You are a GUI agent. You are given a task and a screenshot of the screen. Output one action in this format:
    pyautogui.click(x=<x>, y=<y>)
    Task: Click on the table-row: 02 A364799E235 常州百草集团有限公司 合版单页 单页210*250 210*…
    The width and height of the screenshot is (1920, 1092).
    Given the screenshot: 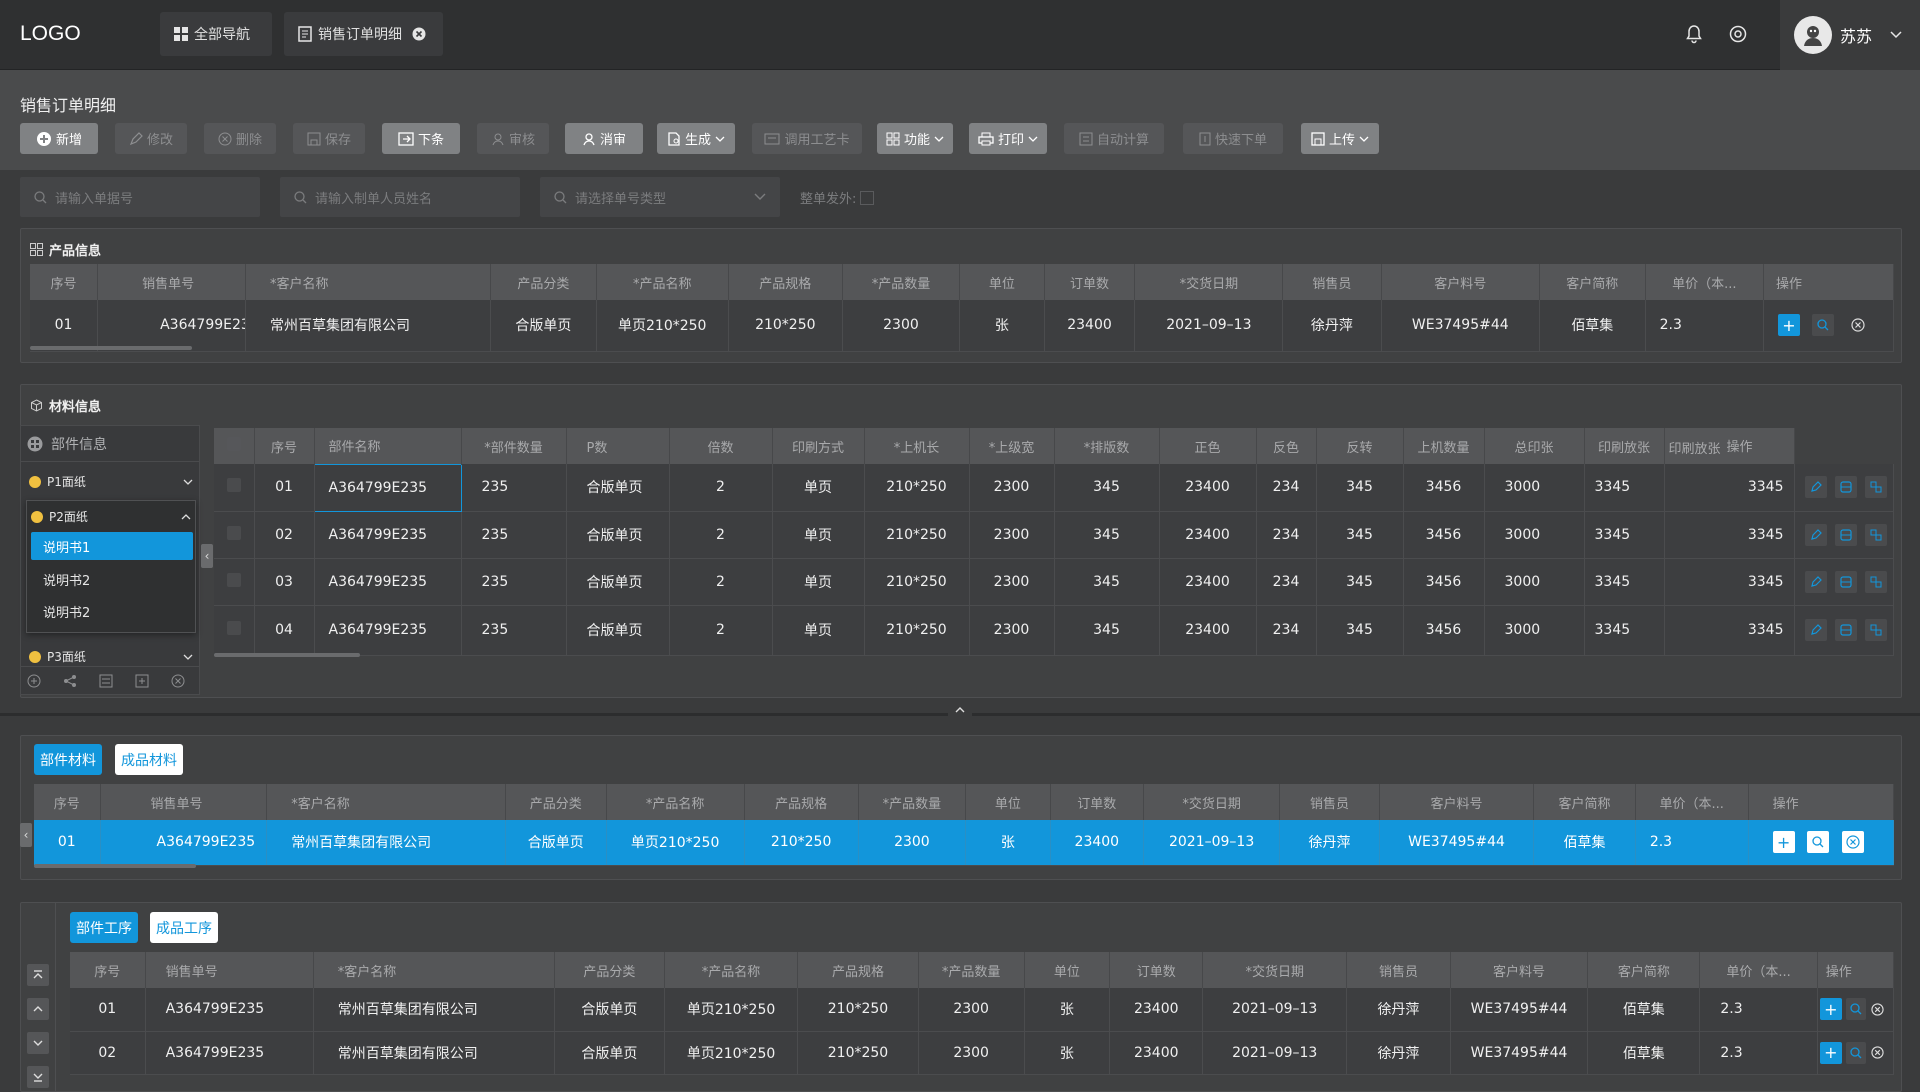 What is the action you would take?
    pyautogui.click(x=982, y=1053)
    